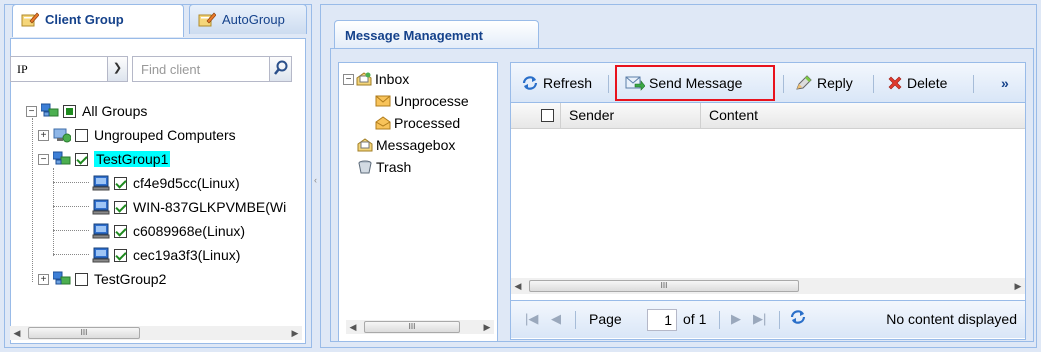 This screenshot has height=352, width=1041. I want to click on folder-horizontal-scrollbar: ◀ III ▶, so click(420, 327).